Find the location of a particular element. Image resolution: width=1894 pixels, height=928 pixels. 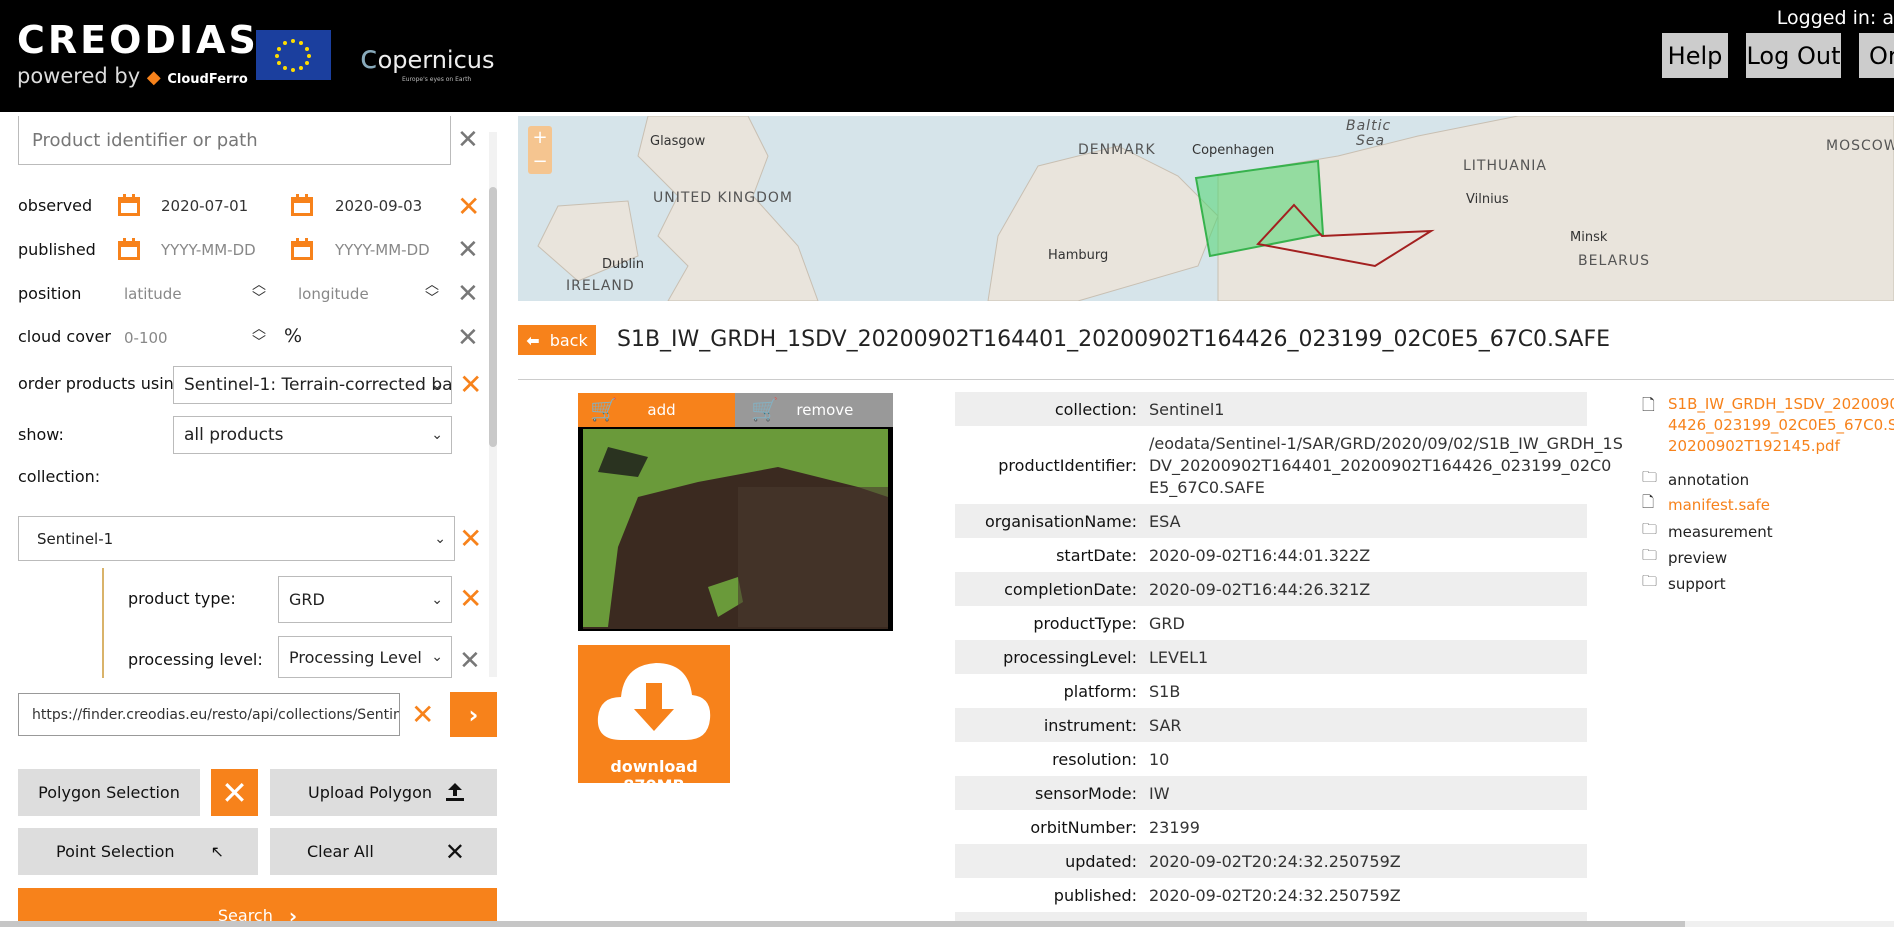

powered-by-label: powered by is located at coordinates (79, 76).